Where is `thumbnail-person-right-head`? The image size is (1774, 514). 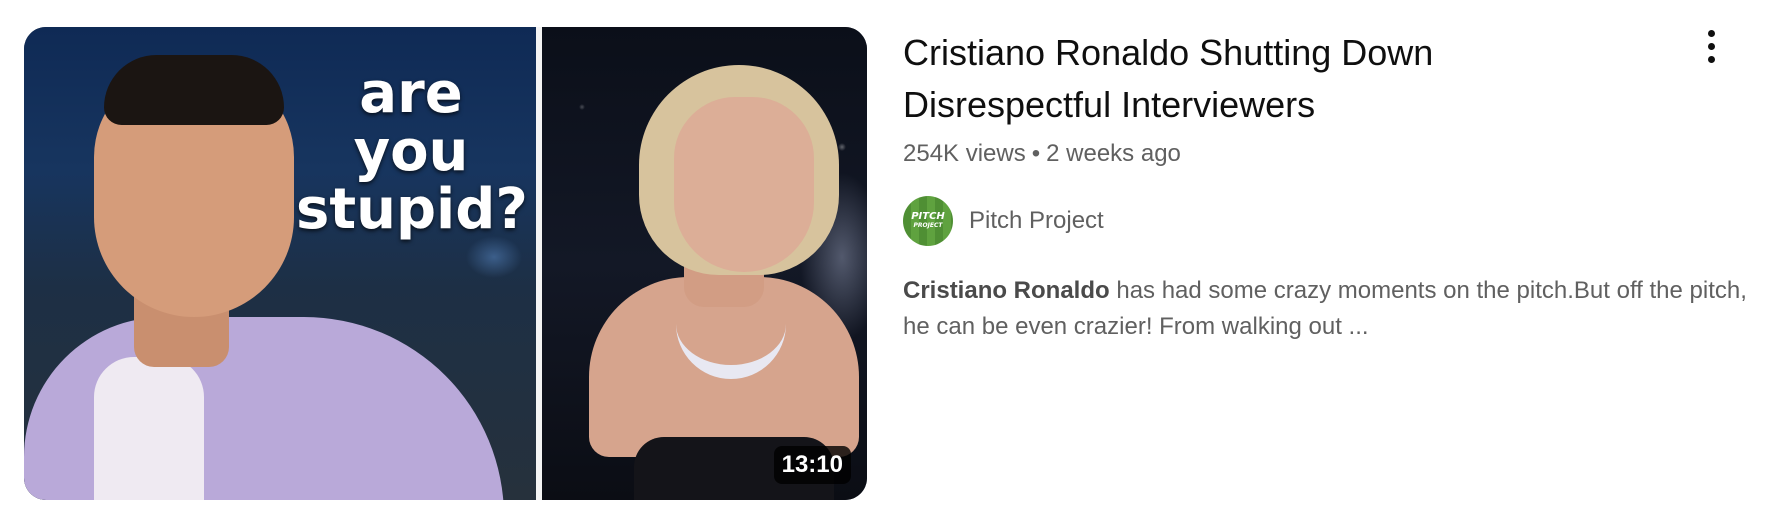 thumbnail-person-right-head is located at coordinates (744, 184).